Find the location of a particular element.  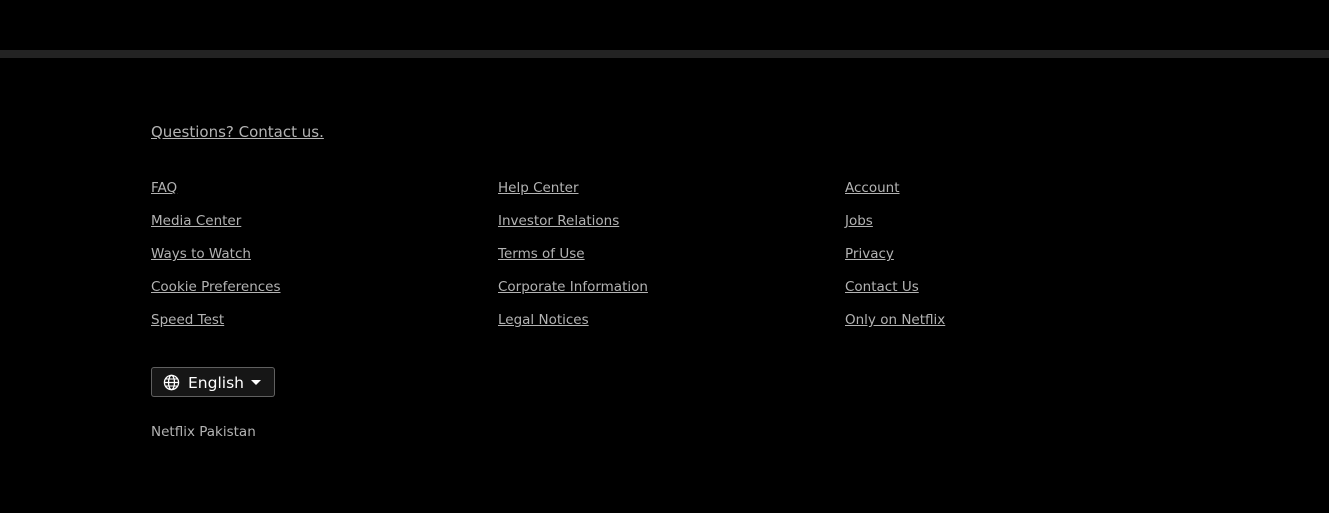

footer-link-speed-test: Speed Test is located at coordinates (187, 326).